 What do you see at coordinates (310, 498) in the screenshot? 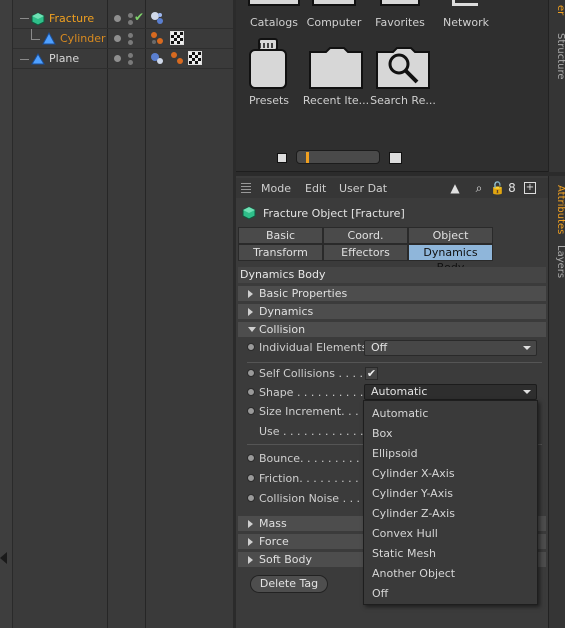
I see `prop-label: Collision Noise . . .` at bounding box center [310, 498].